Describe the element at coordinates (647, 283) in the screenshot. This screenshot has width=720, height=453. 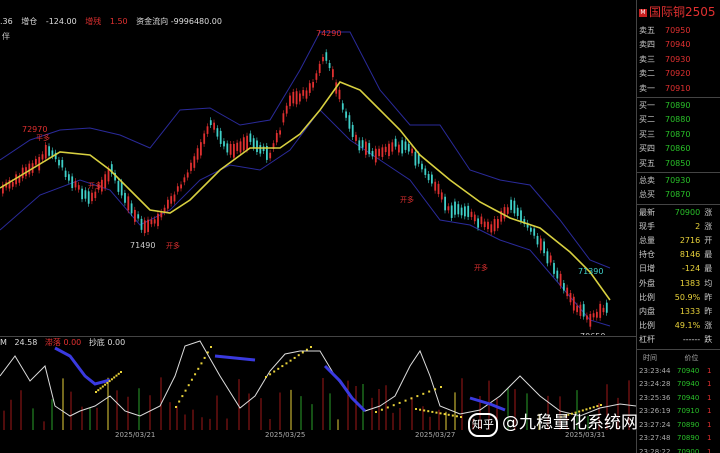
I see `stat-label: 外盘` at that location.